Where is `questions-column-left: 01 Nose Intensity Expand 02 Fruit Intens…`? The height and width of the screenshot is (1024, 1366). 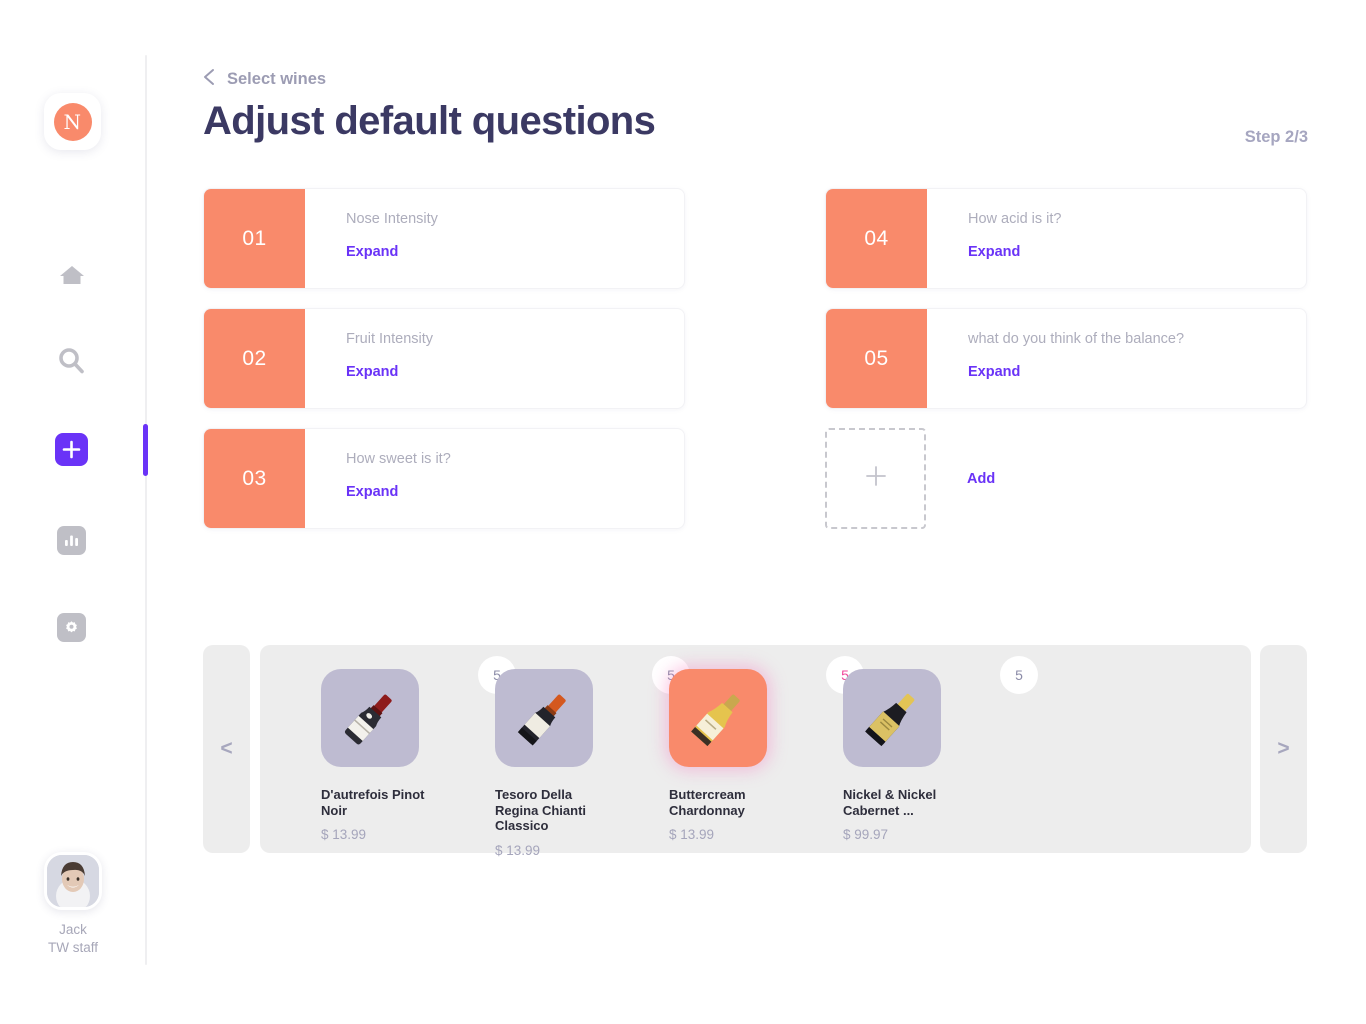
questions-column-left: 01 Nose Intensity Expand 02 Fruit Intens… is located at coordinates (444, 368).